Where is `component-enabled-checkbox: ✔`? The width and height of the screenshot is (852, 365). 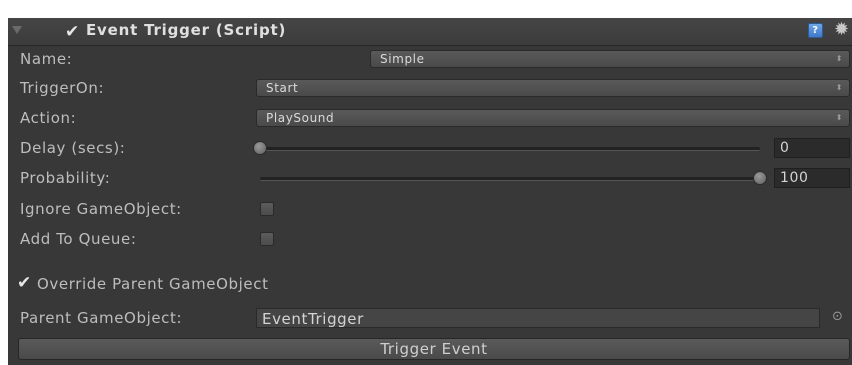
component-enabled-checkbox: ✔ is located at coordinates (72, 32).